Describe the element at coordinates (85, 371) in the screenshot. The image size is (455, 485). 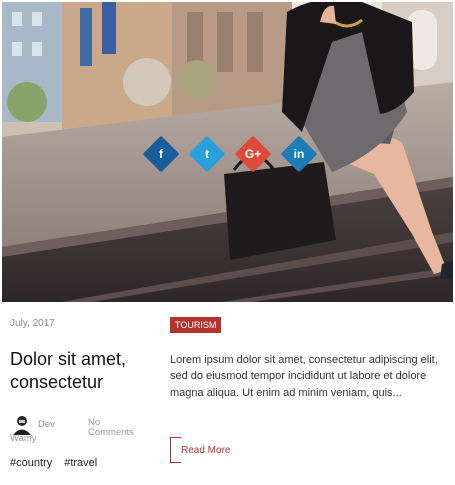
I see `post-title: Dolor sit amet, consectetur` at that location.